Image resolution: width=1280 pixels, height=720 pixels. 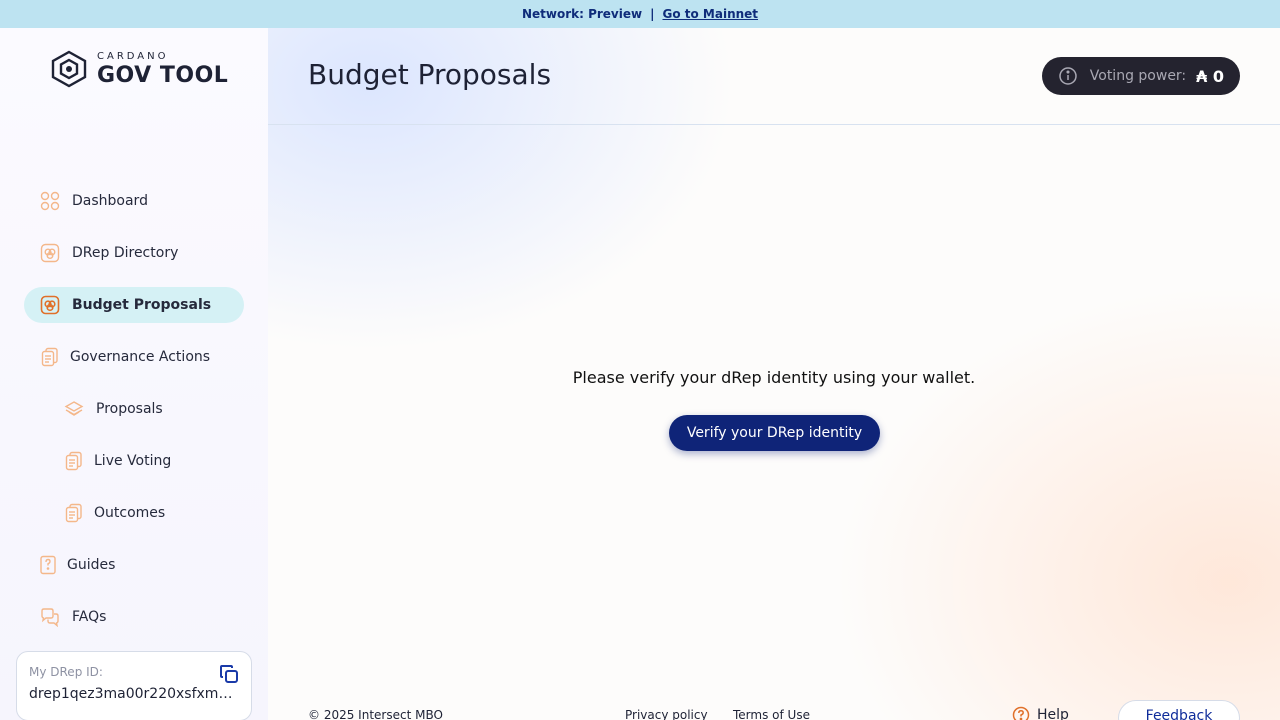 What do you see at coordinates (50, 253) in the screenshot?
I see `drep-directory-icon` at bounding box center [50, 253].